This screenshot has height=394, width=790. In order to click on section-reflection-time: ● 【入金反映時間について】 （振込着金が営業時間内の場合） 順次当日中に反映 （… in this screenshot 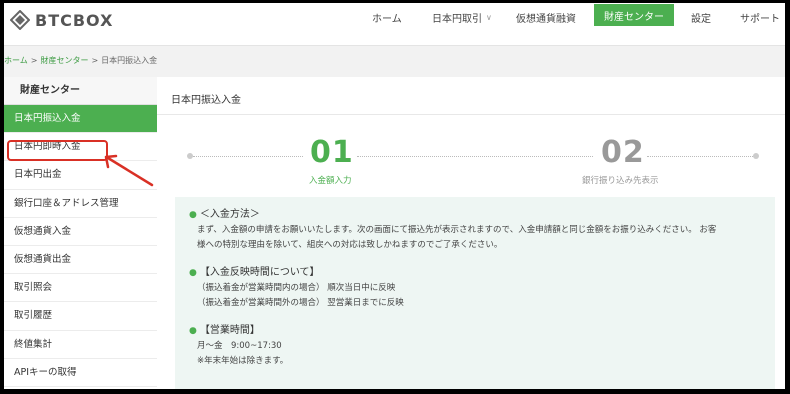, I will do `click(475, 287)`.